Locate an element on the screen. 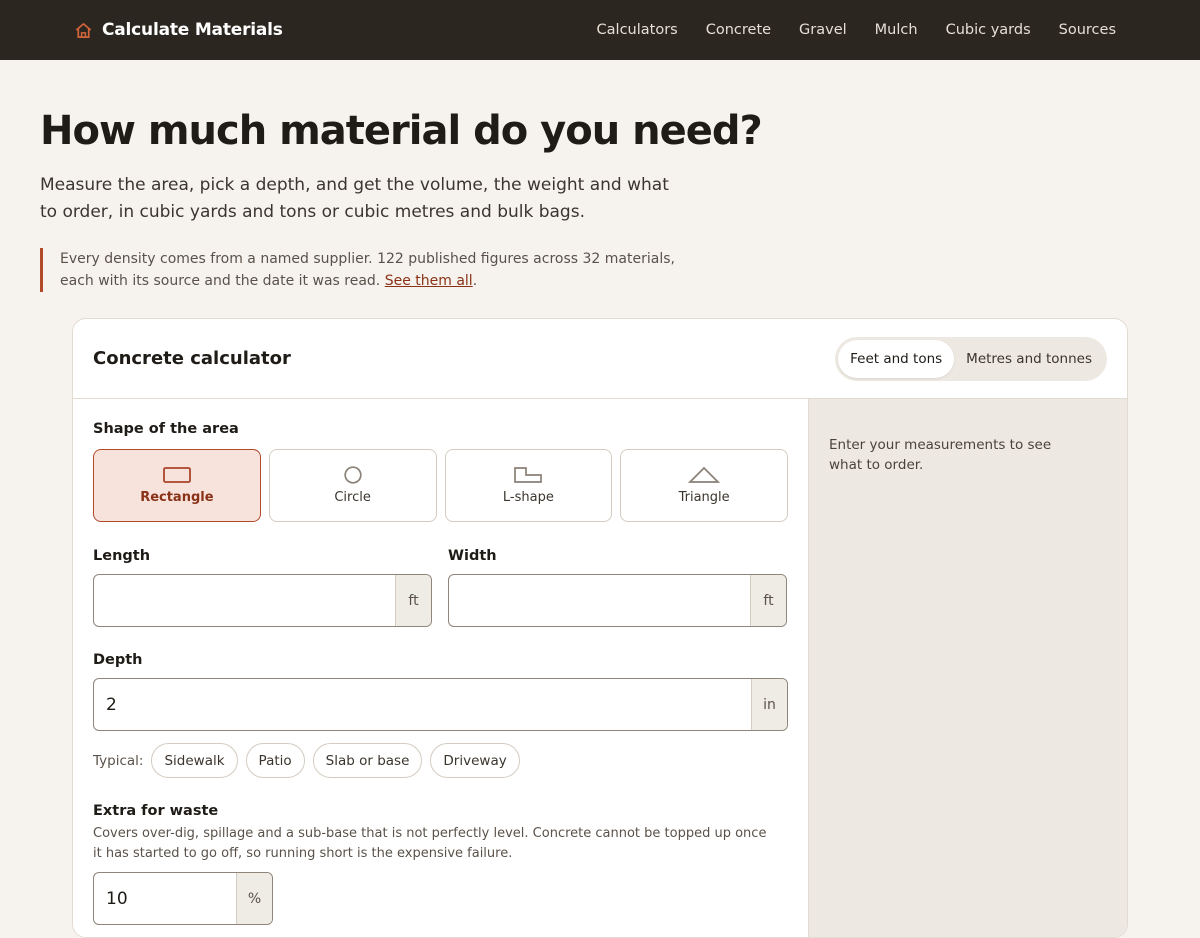 This screenshot has width=1200, height=938. depth-input-wrap: in is located at coordinates (440, 704).